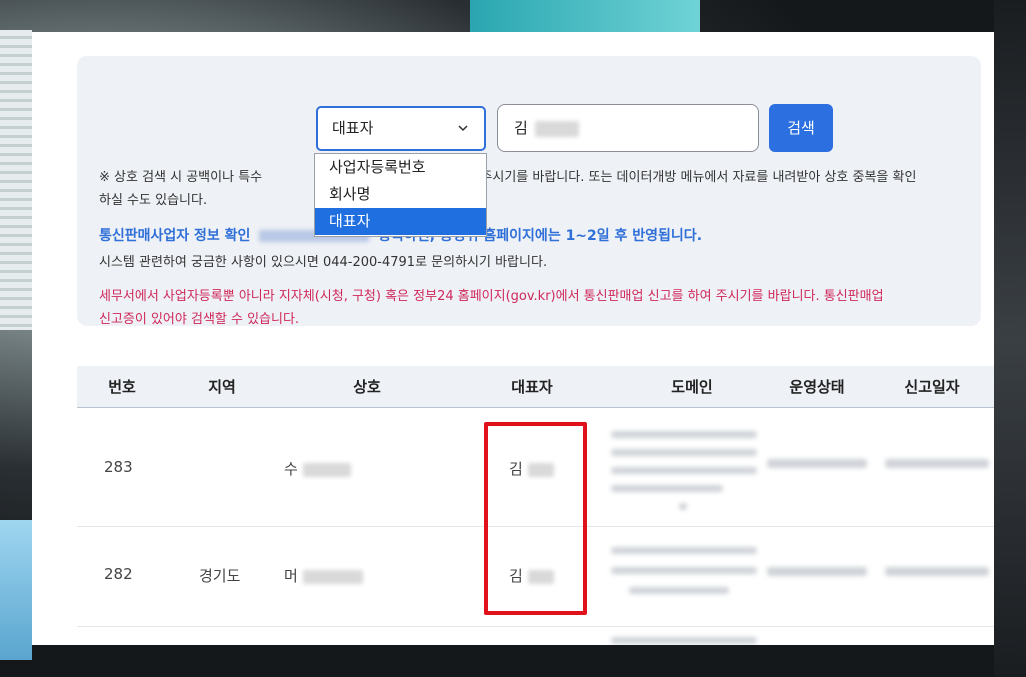 This screenshot has width=1026, height=677. Describe the element at coordinates (118, 574) in the screenshot. I see `row-number: 282` at that location.